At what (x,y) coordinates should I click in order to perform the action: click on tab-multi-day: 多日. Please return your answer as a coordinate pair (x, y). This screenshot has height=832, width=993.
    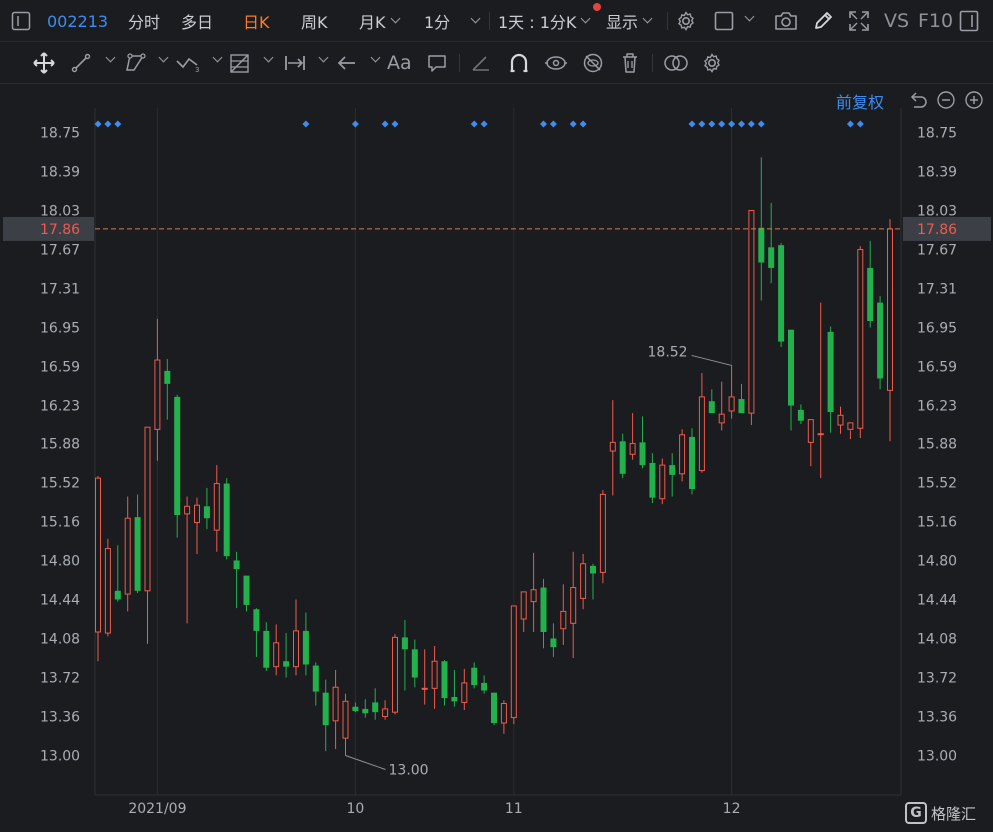
    Looking at the image, I should click on (197, 21).